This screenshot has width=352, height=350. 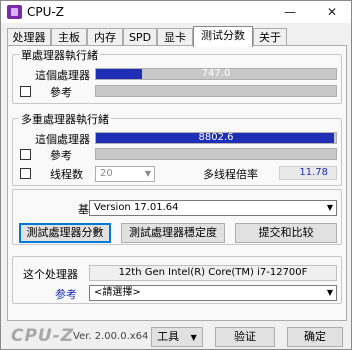 What do you see at coordinates (62, 139) in the screenshot?
I see `multi-this-cpu-label: 這個處理器` at bounding box center [62, 139].